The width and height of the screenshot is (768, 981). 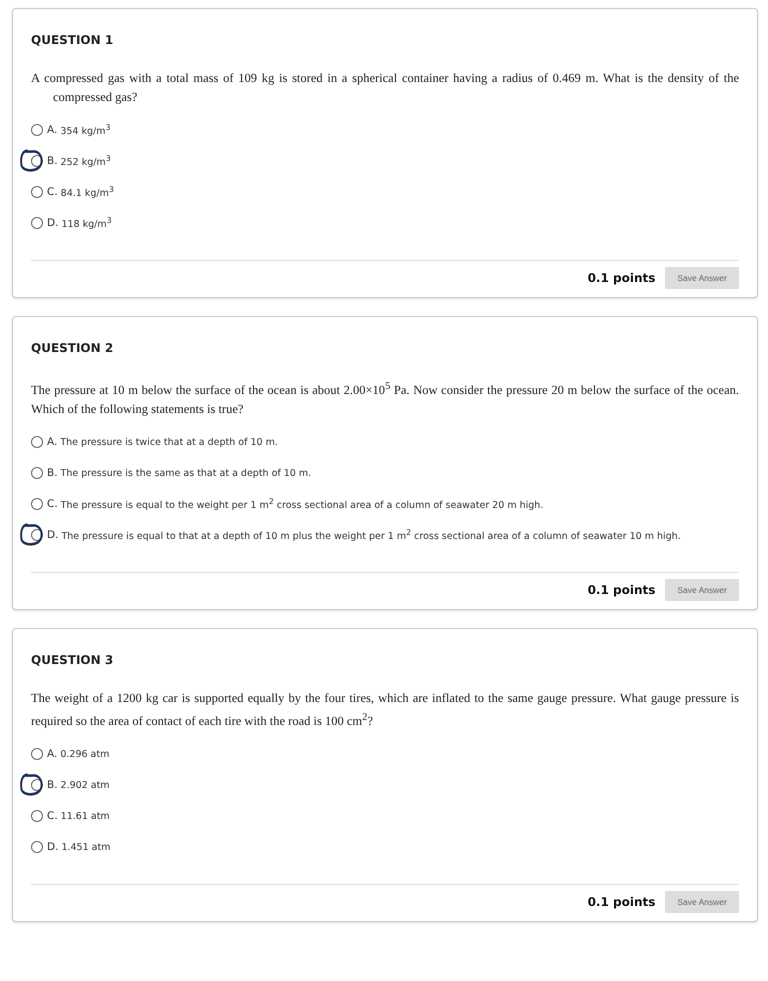 What do you see at coordinates (87, 192) in the screenshot?
I see `option-text: 84.1 kg/m$^{3}$` at bounding box center [87, 192].